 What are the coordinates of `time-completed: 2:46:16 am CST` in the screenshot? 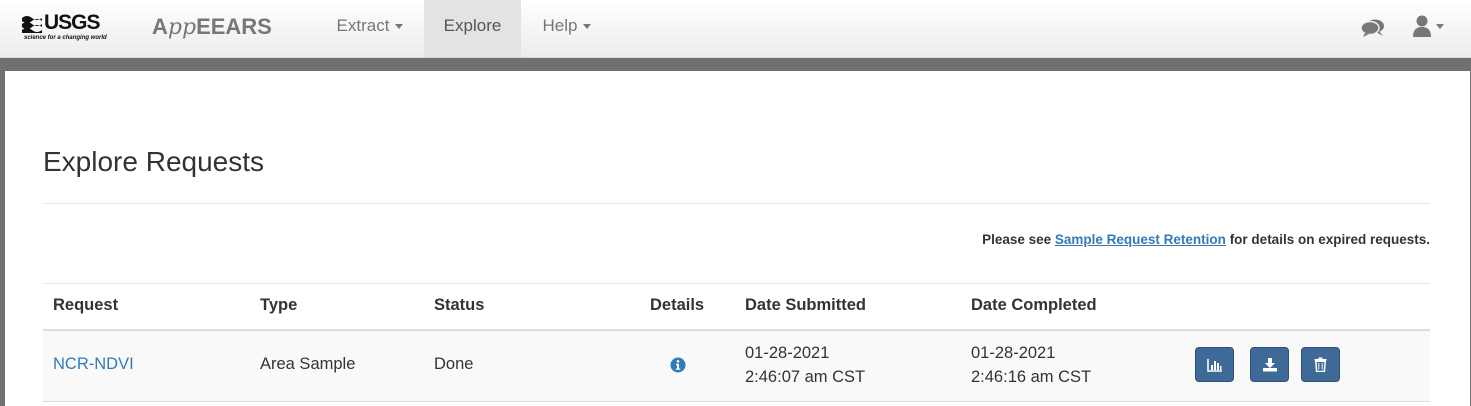 It's located at (1031, 377).